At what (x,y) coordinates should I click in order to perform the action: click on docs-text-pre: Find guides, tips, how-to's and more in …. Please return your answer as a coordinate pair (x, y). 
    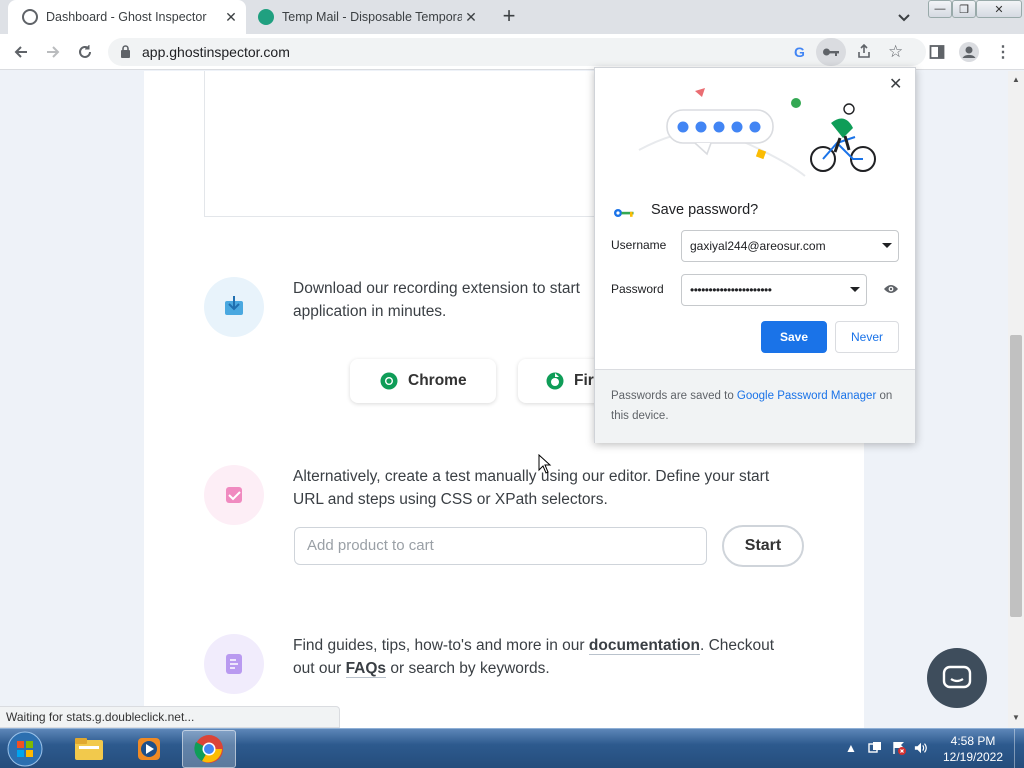
    Looking at the image, I should click on (441, 645).